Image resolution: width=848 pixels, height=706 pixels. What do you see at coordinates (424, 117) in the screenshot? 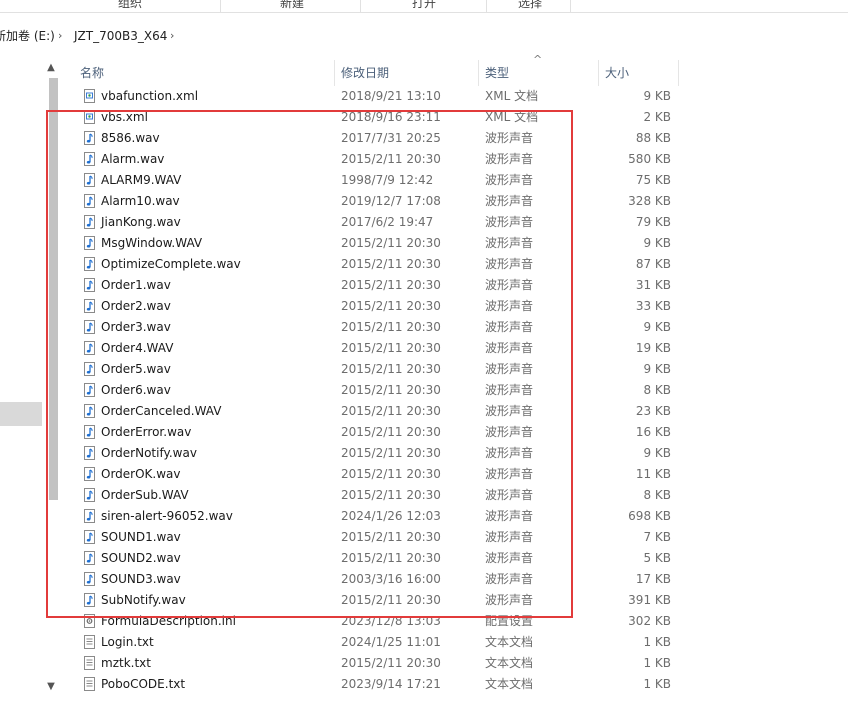
I see `file-row: vbs.xml 2018/9/16 23:11 XML 文档 2 KB` at bounding box center [424, 117].